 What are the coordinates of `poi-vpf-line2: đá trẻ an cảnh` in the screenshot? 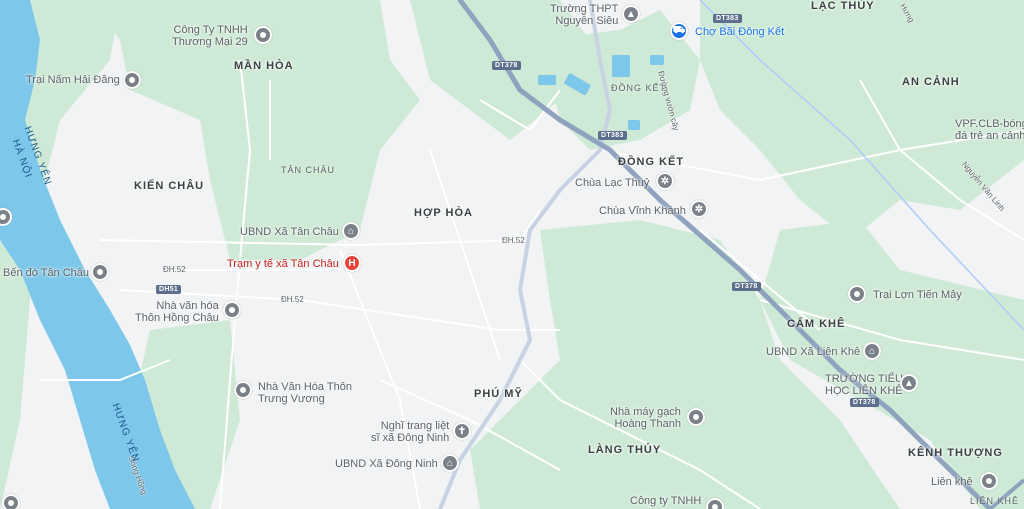 It's located at (989, 136).